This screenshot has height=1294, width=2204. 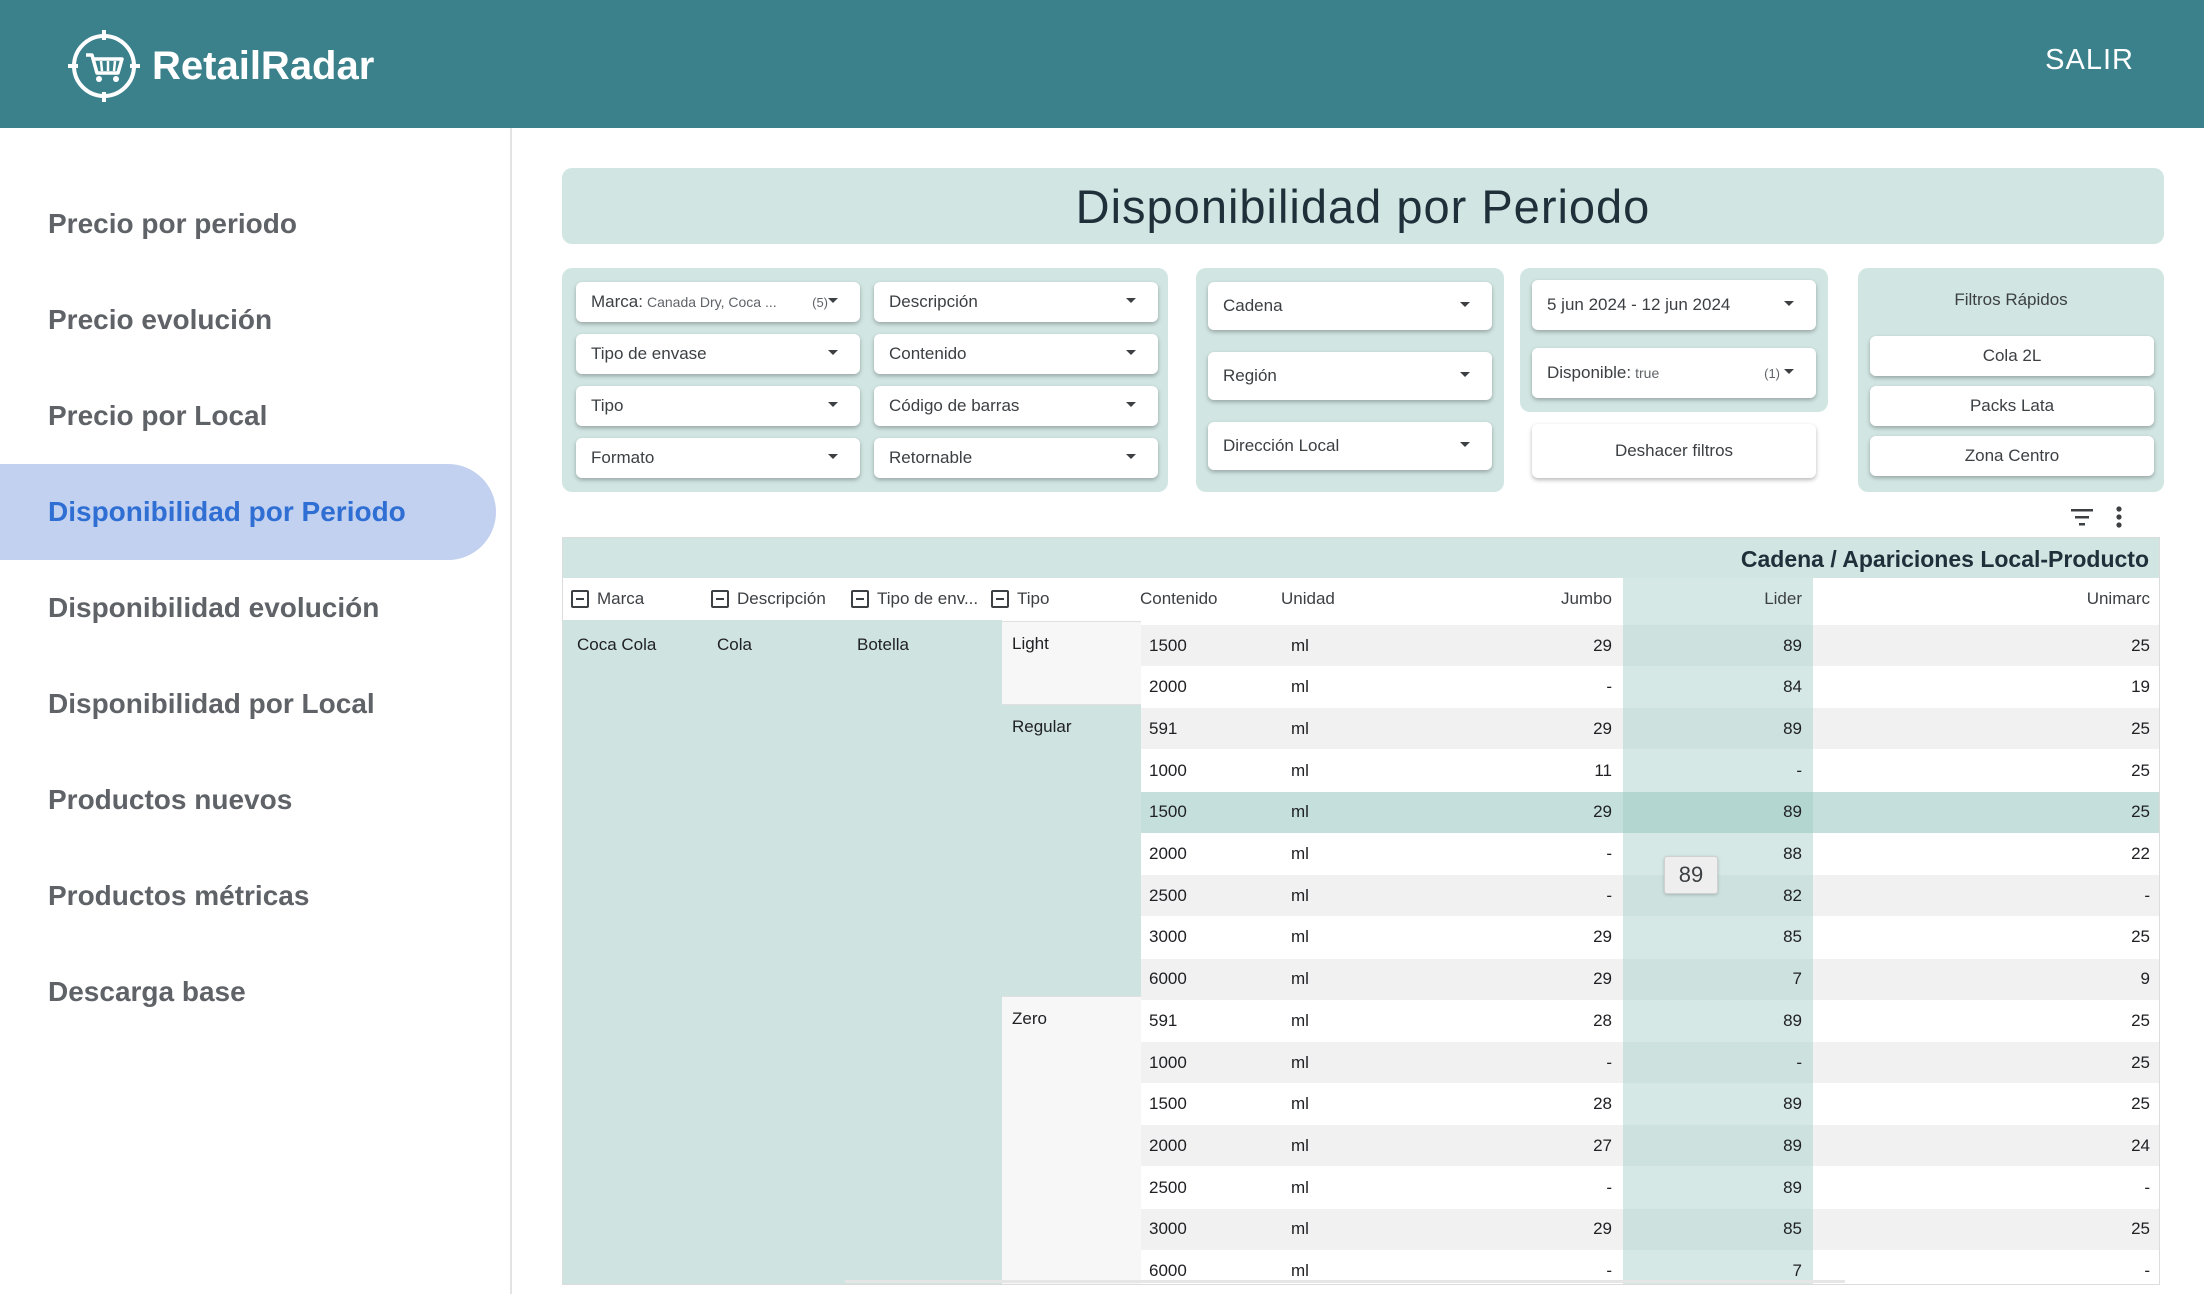 I want to click on app-name: RetailRadar, so click(x=263, y=65).